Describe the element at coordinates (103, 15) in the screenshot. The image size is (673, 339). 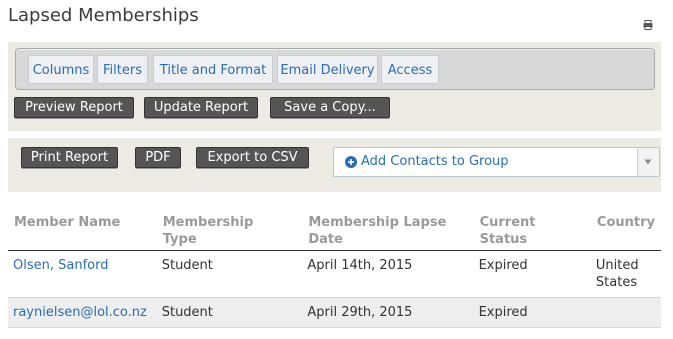
I see `page-title: Lapsed Memberships` at that location.